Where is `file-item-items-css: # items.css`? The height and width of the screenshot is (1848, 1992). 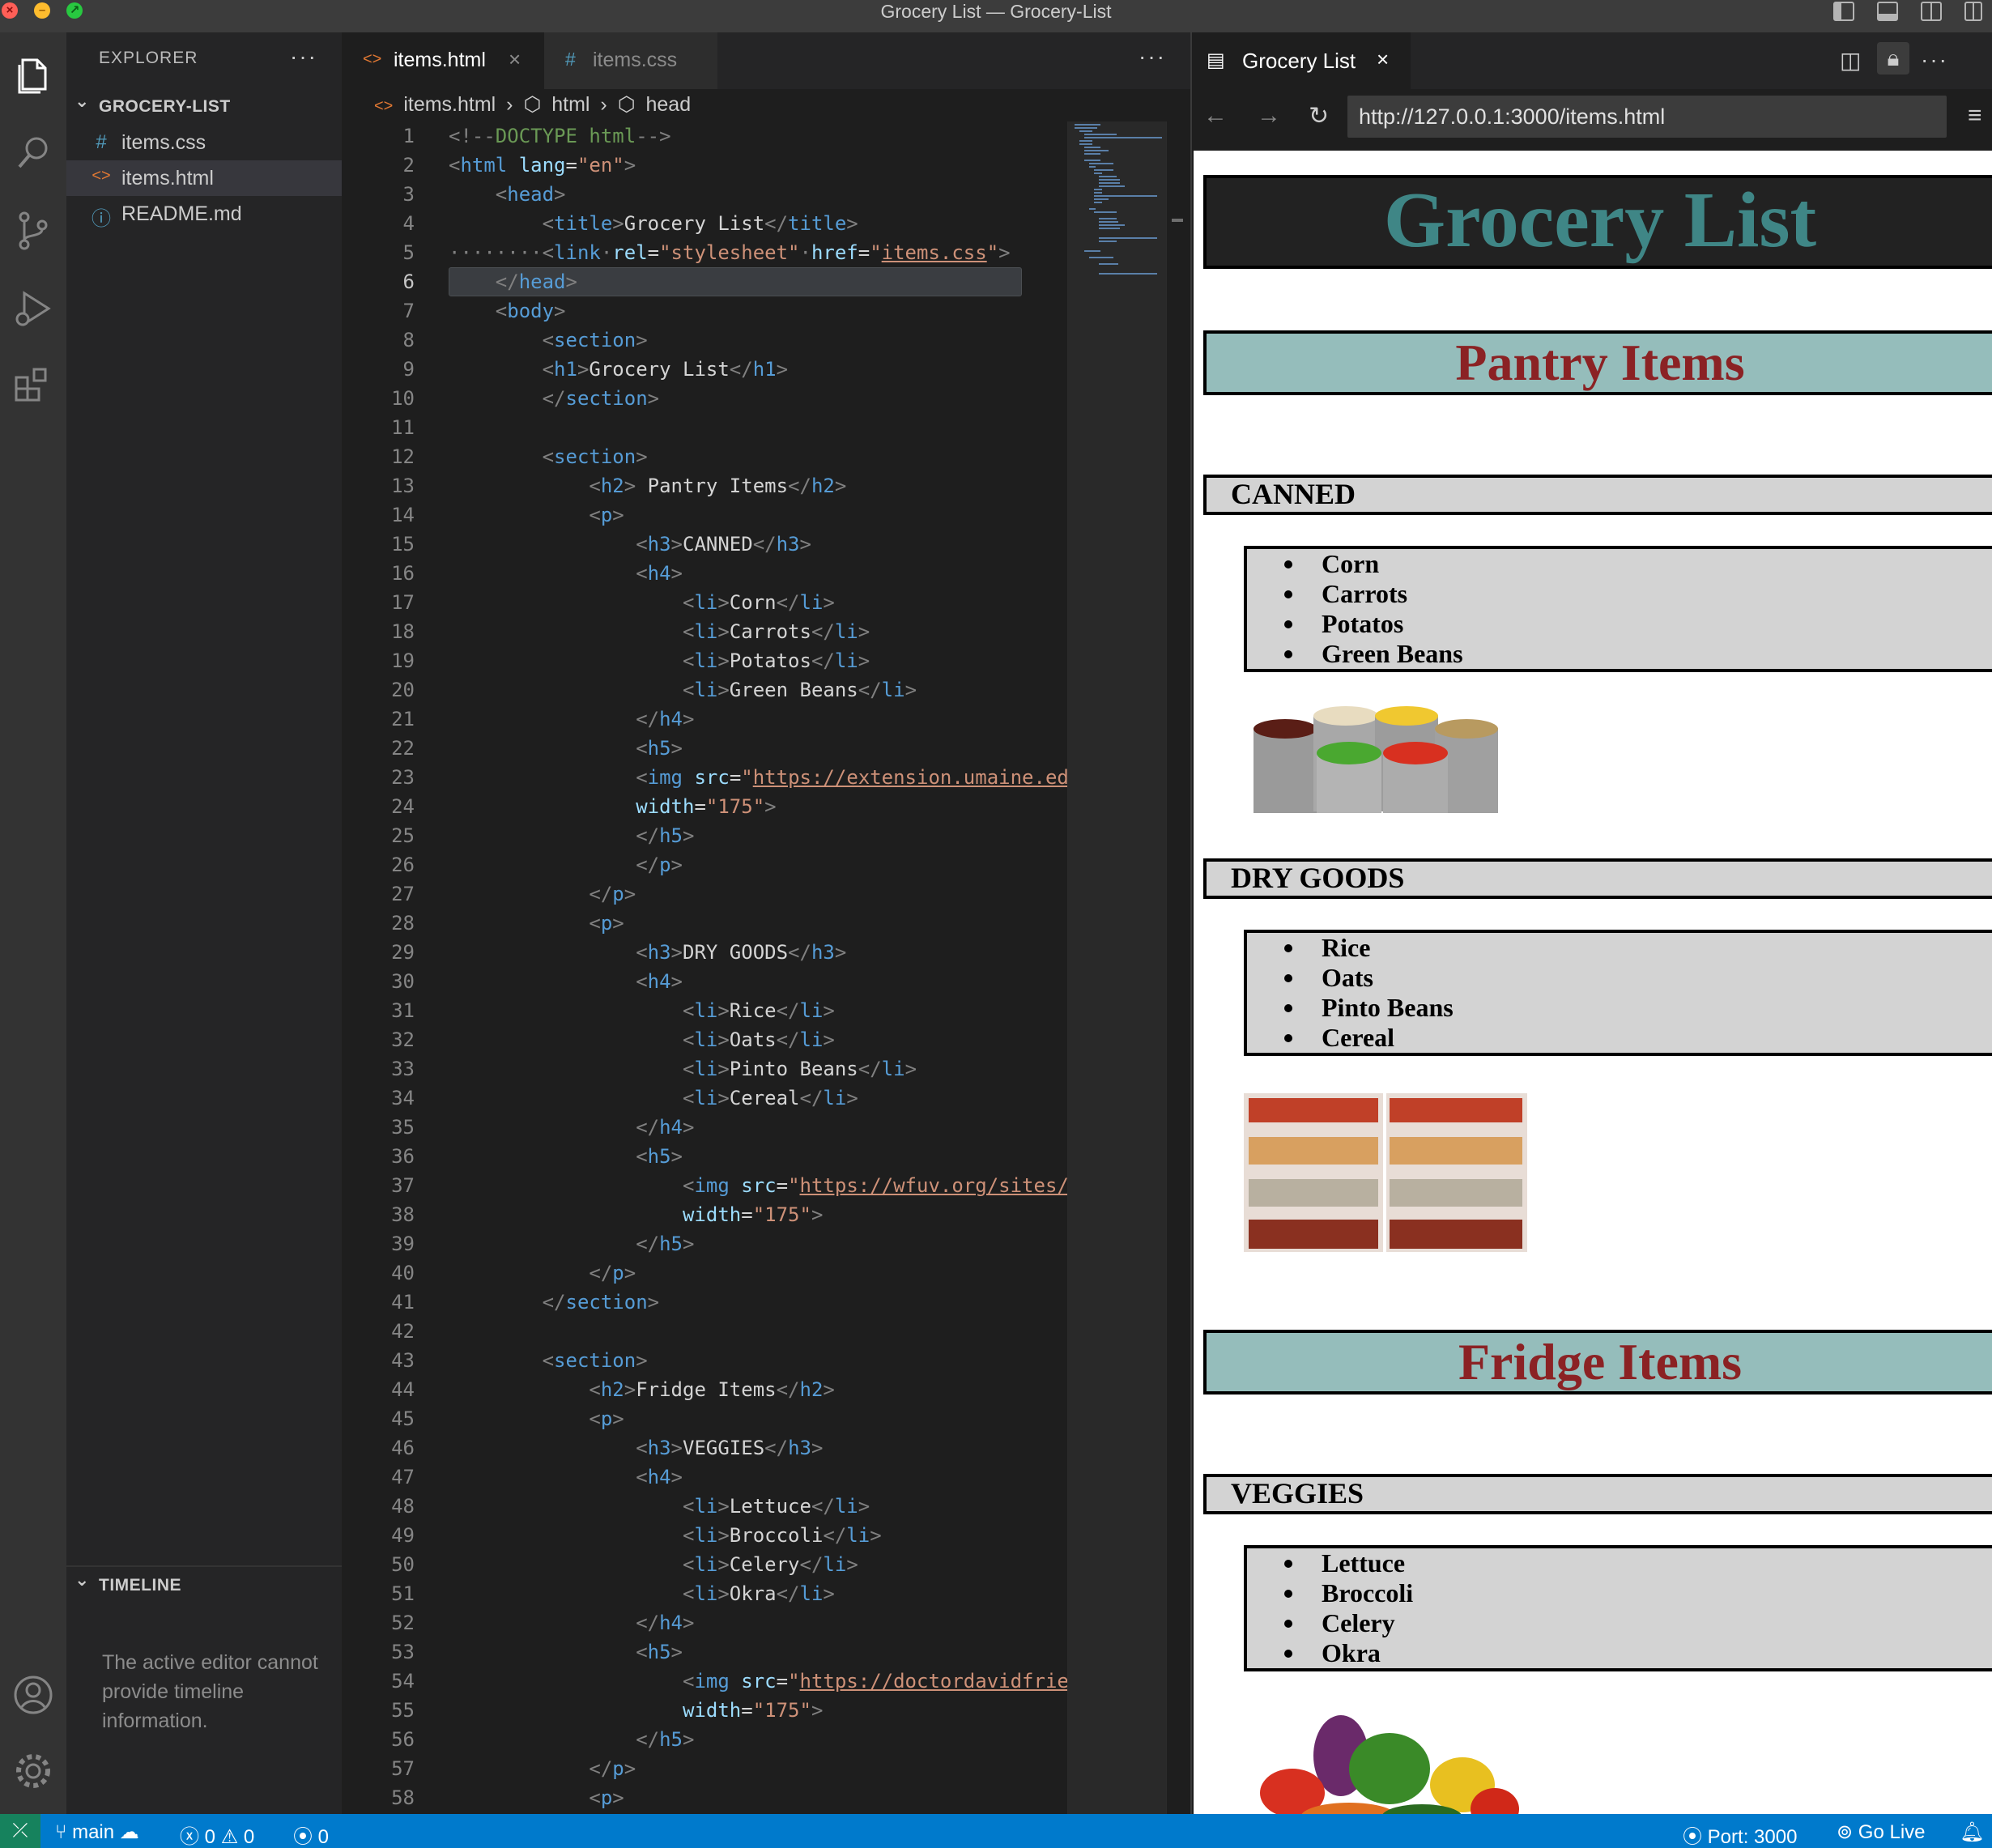
file-item-items-css: # items.css is located at coordinates (204, 142).